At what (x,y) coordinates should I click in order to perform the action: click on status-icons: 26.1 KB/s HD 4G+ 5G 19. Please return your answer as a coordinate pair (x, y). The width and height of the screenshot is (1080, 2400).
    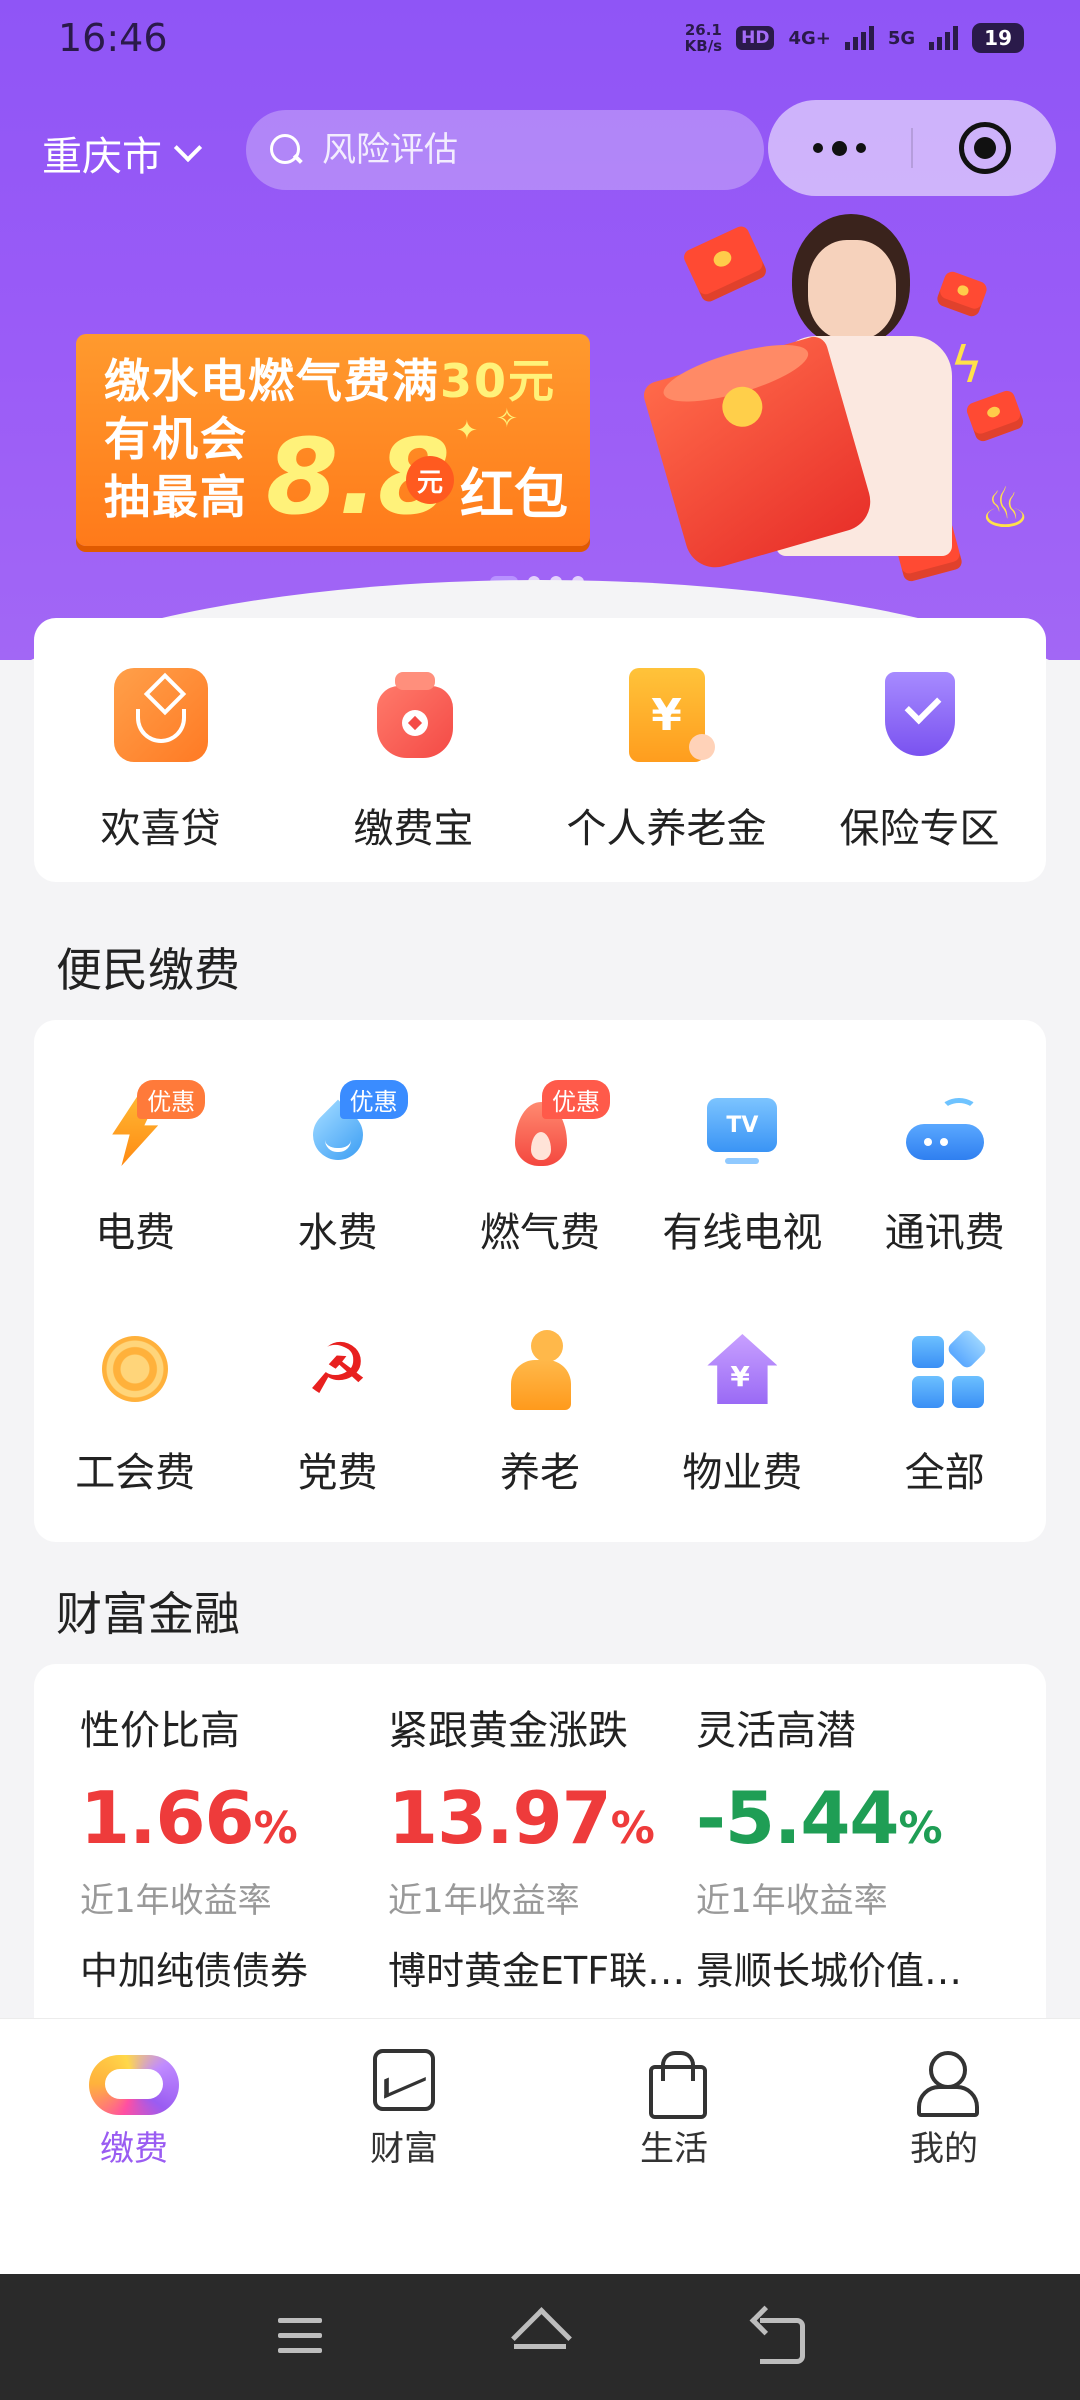
    Looking at the image, I should click on (854, 38).